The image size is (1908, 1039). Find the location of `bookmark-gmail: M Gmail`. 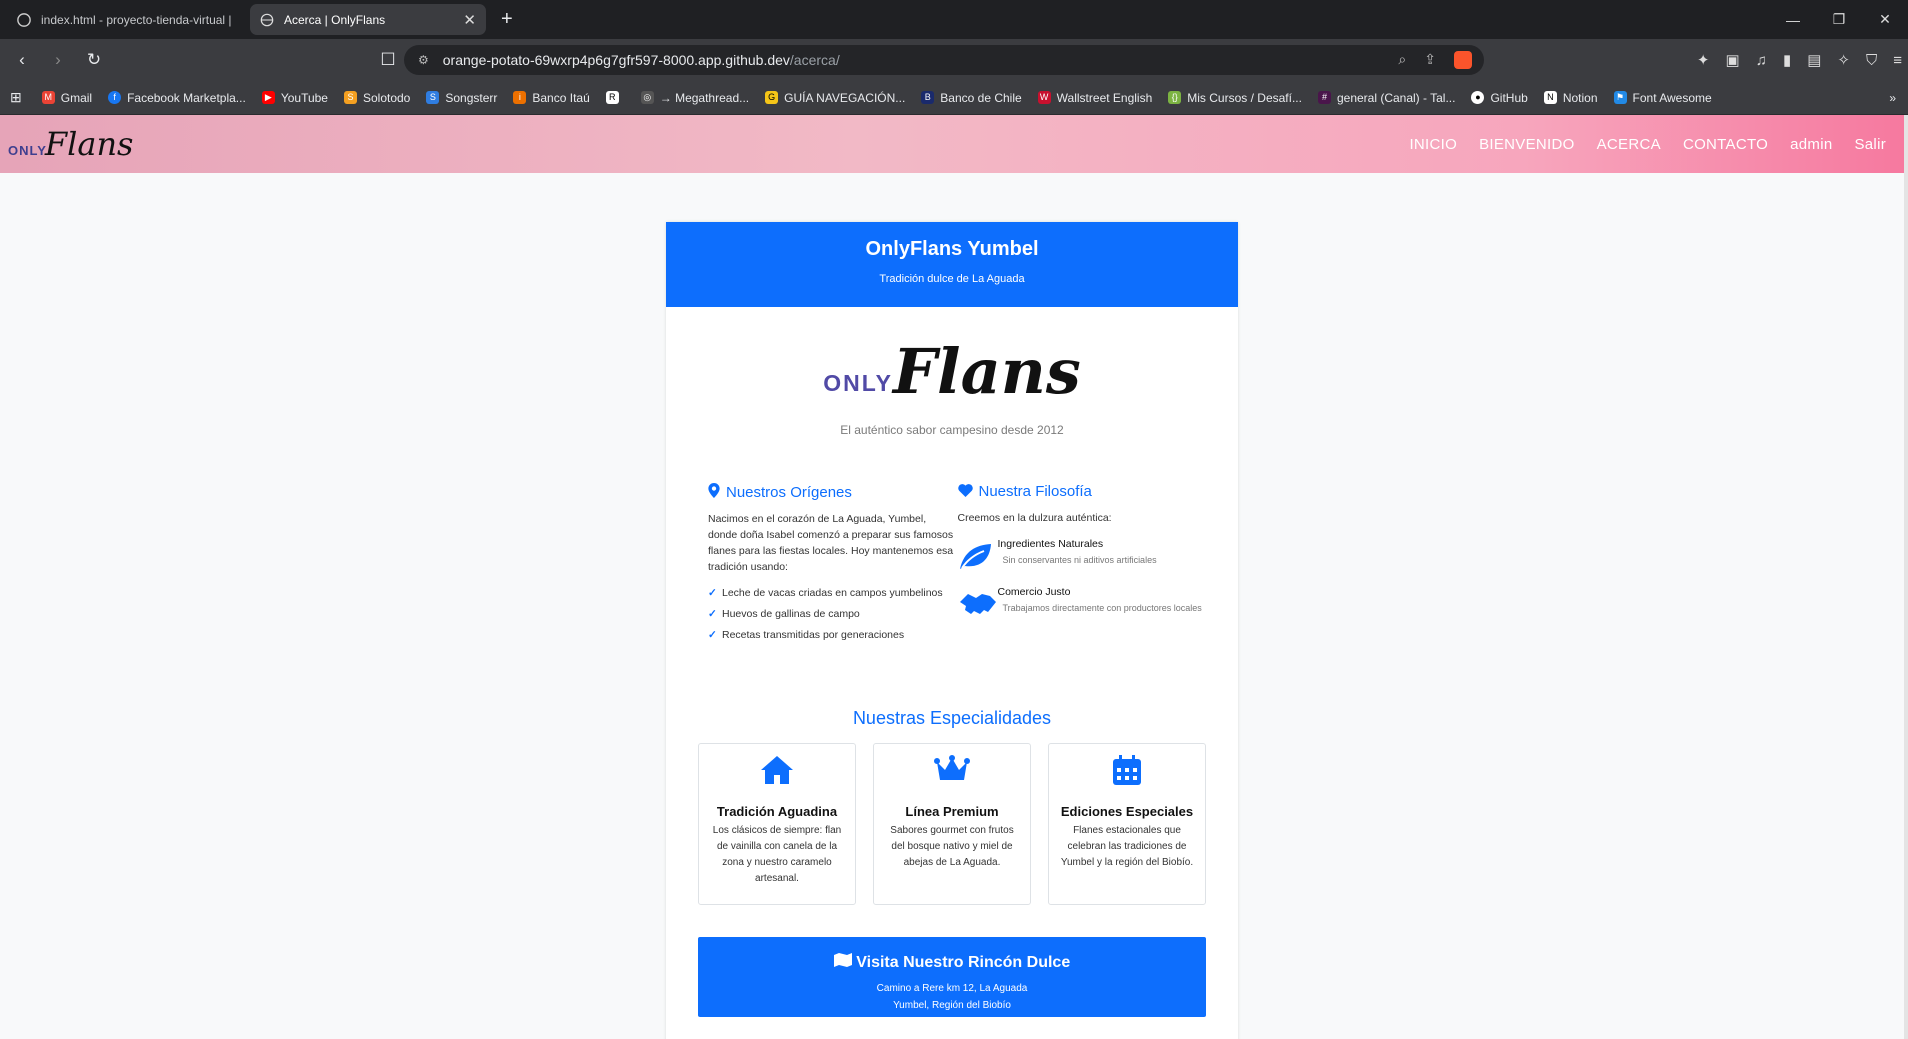

bookmark-gmail: M Gmail is located at coordinates (66, 98).